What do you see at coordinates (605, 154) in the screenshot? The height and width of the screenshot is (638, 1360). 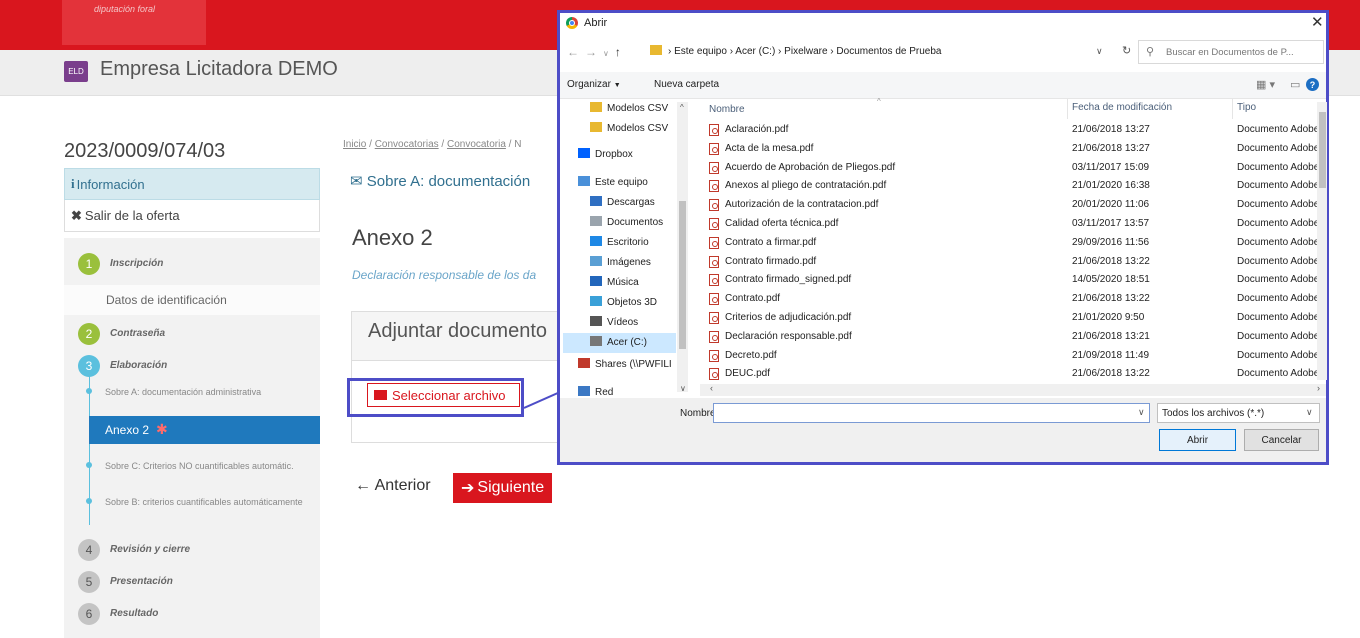 I see `nav-item: Dropbox` at bounding box center [605, 154].